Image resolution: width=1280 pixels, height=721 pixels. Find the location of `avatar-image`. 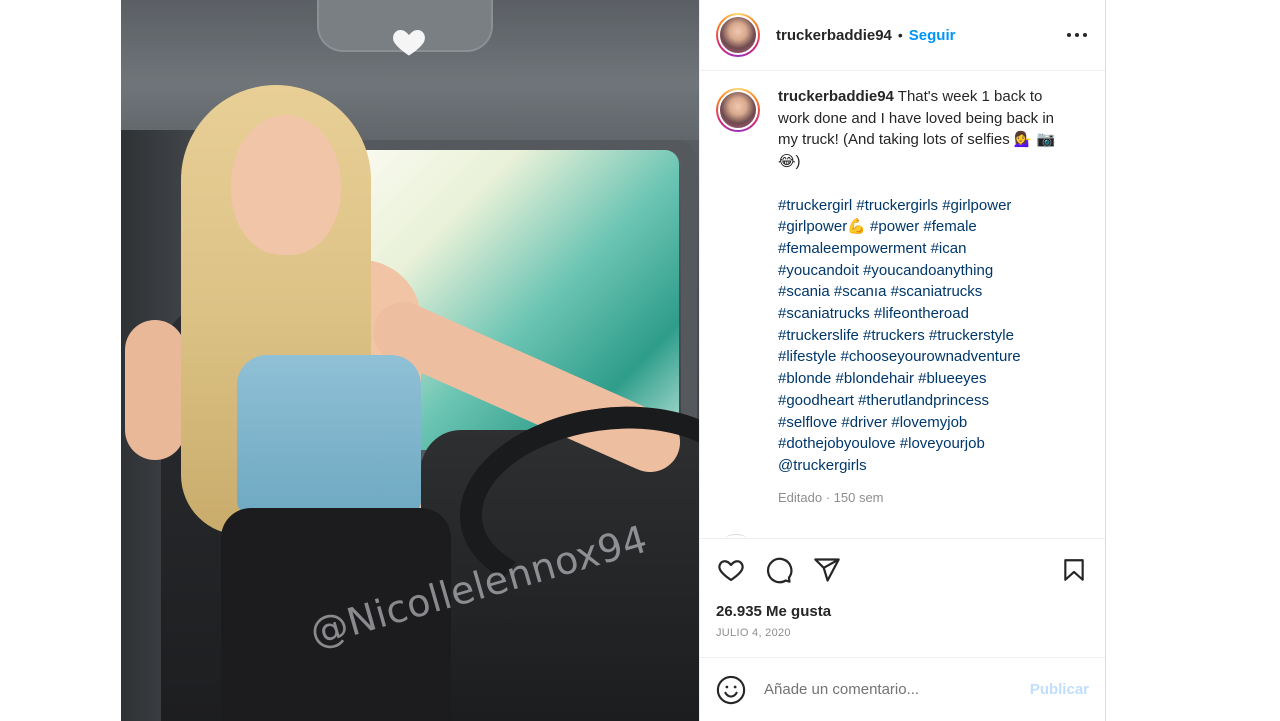

avatar-image is located at coordinates (738, 35).